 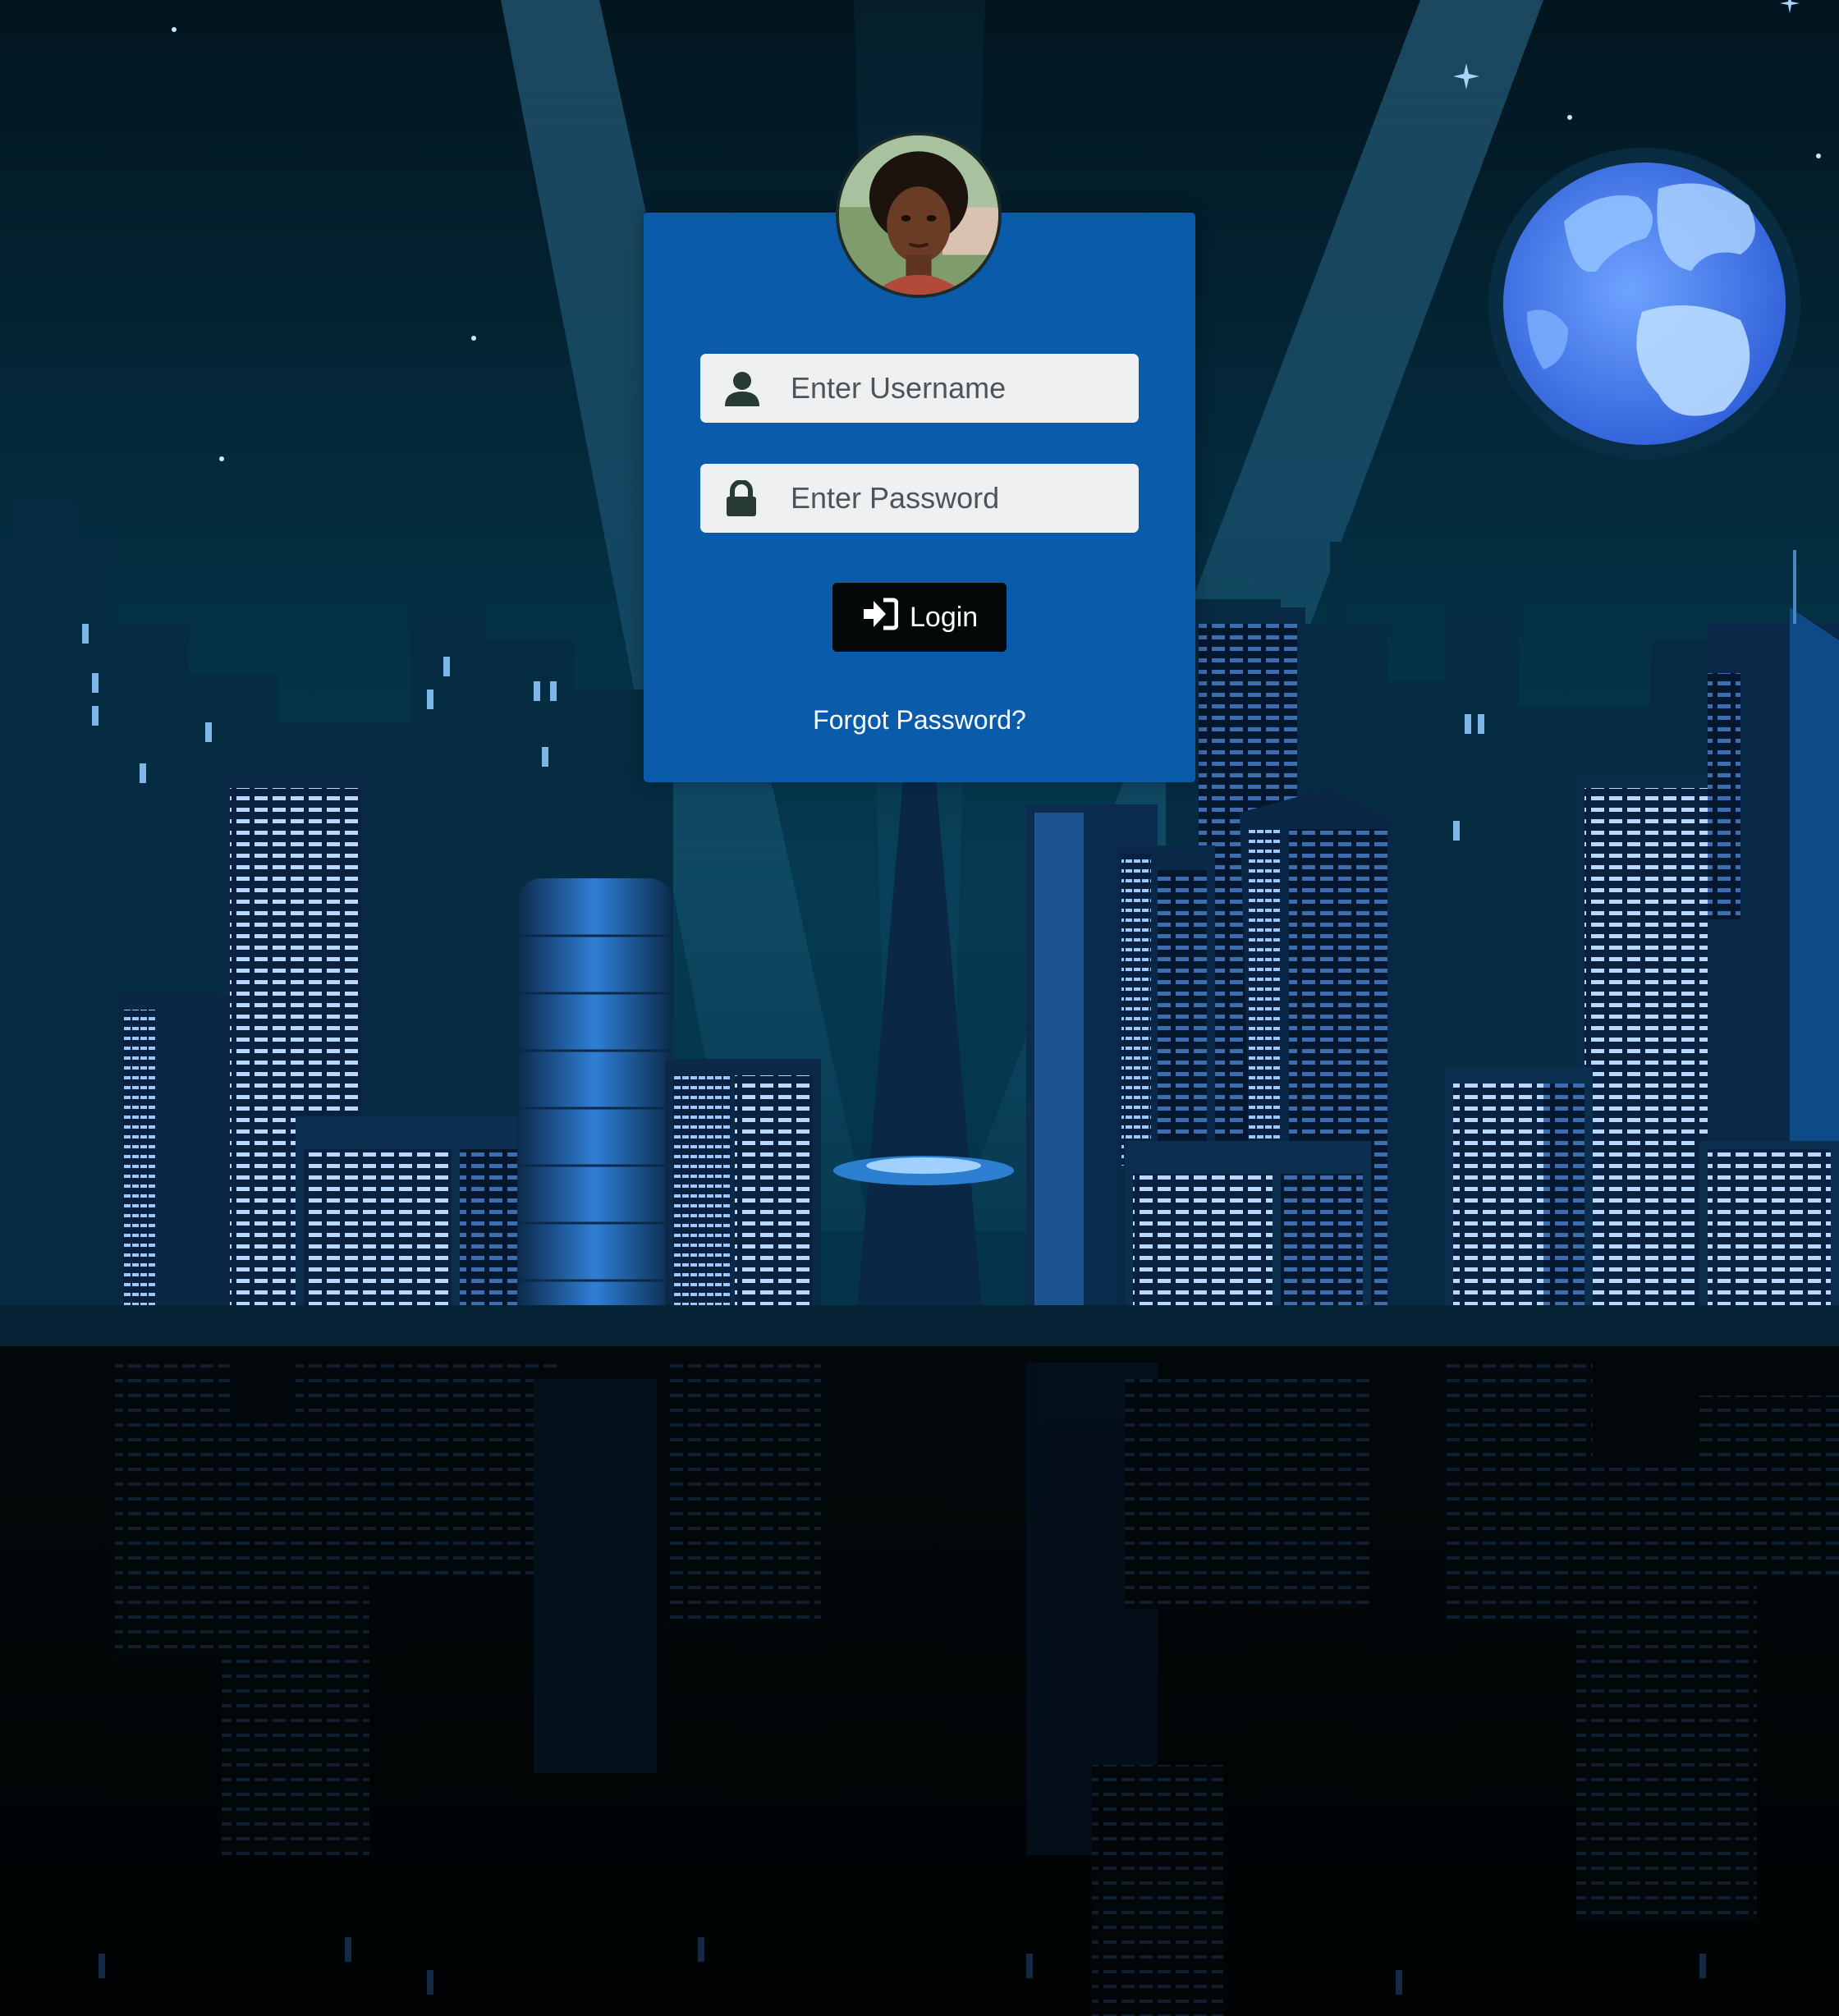 I want to click on username-field, so click(x=919, y=388).